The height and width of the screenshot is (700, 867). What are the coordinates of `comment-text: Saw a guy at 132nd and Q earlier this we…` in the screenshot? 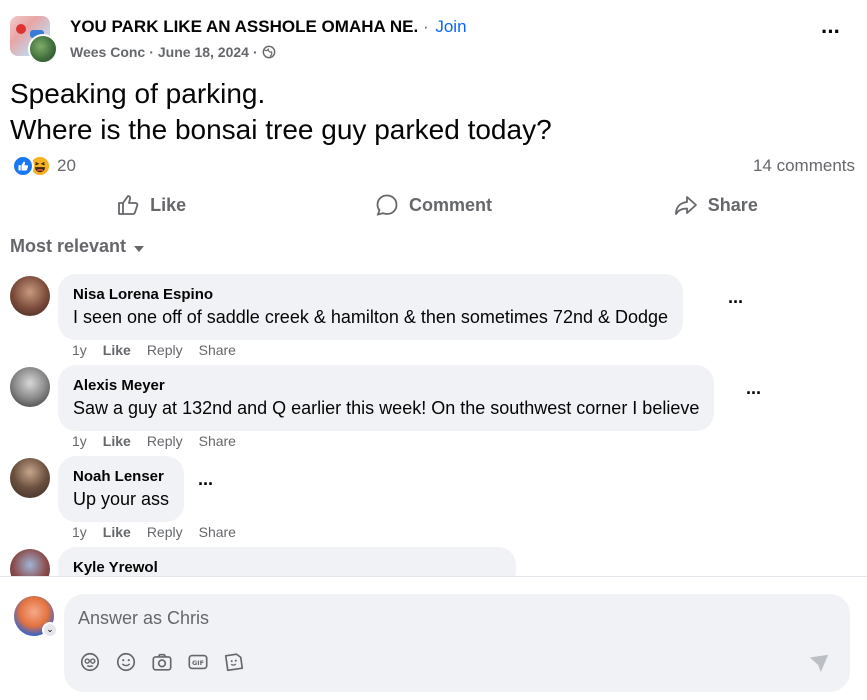 It's located at (386, 408).